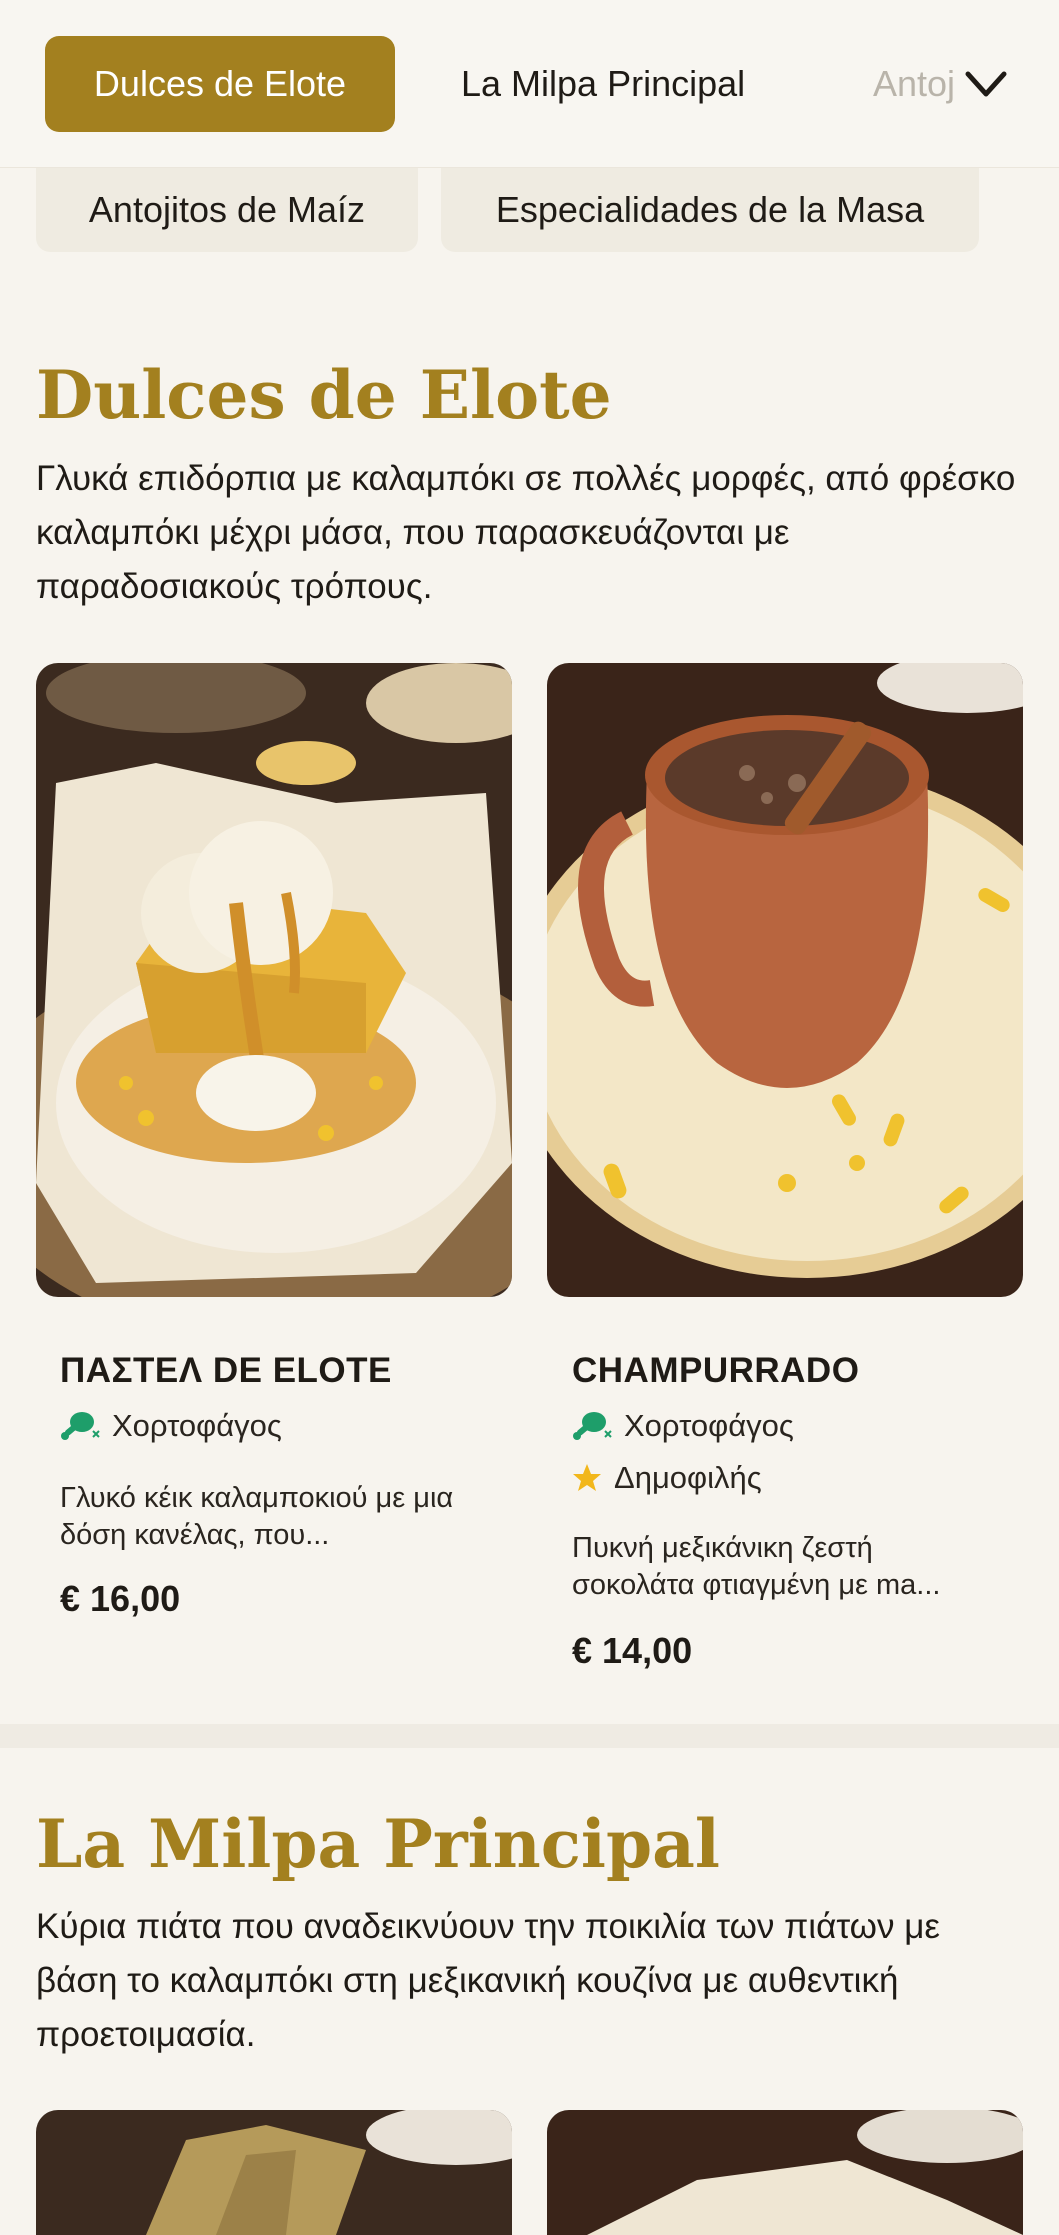  Describe the element at coordinates (324, 395) in the screenshot. I see `section-title: Dulces de Elote` at that location.